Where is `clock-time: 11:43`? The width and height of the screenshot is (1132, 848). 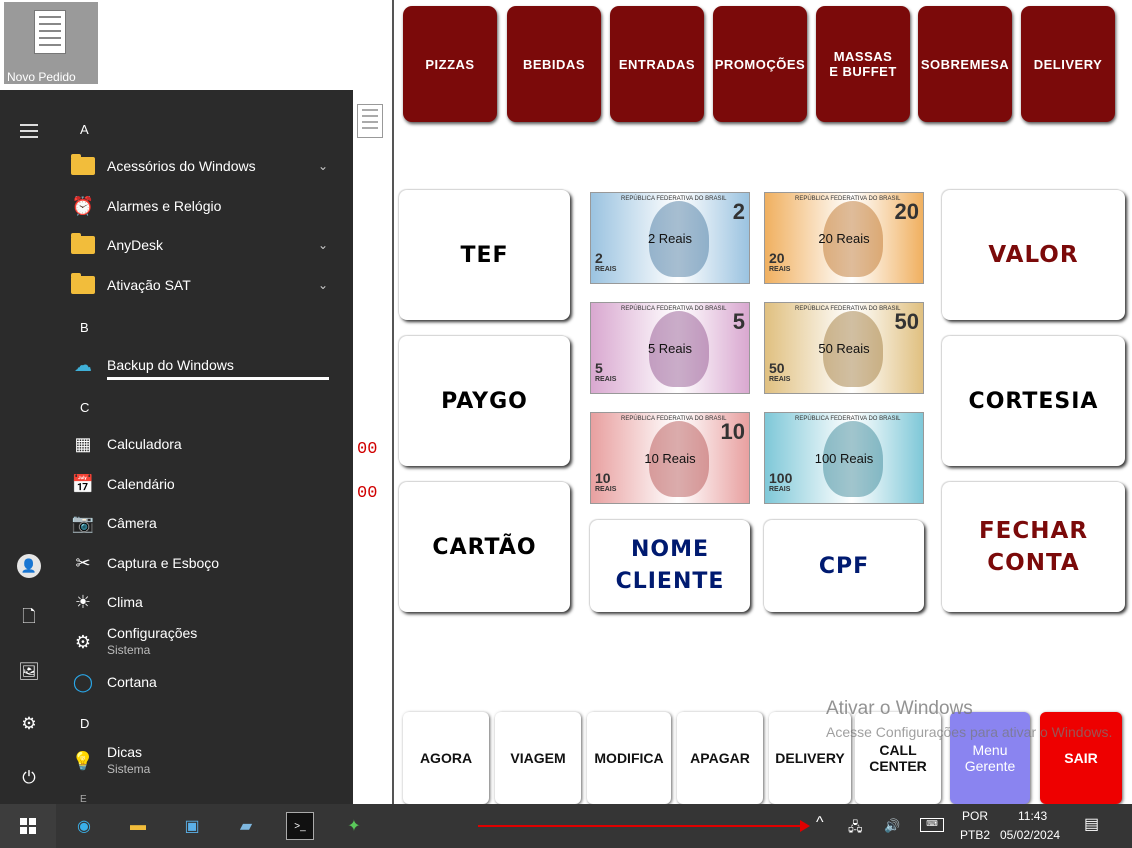
clock-time: 11:43 is located at coordinates (1032, 816).